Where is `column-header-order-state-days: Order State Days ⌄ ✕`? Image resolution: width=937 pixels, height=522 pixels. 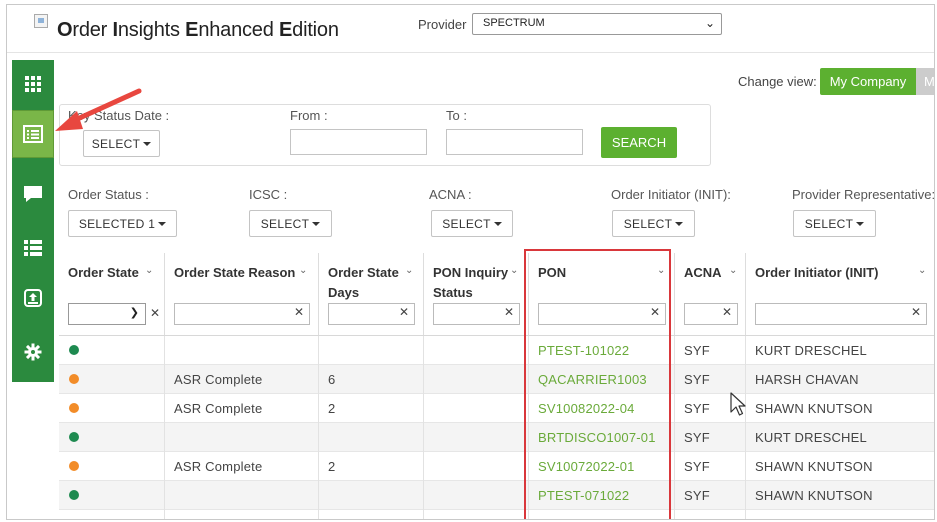
column-header-order-state-days: Order State Days ⌄ ✕ is located at coordinates (371, 294).